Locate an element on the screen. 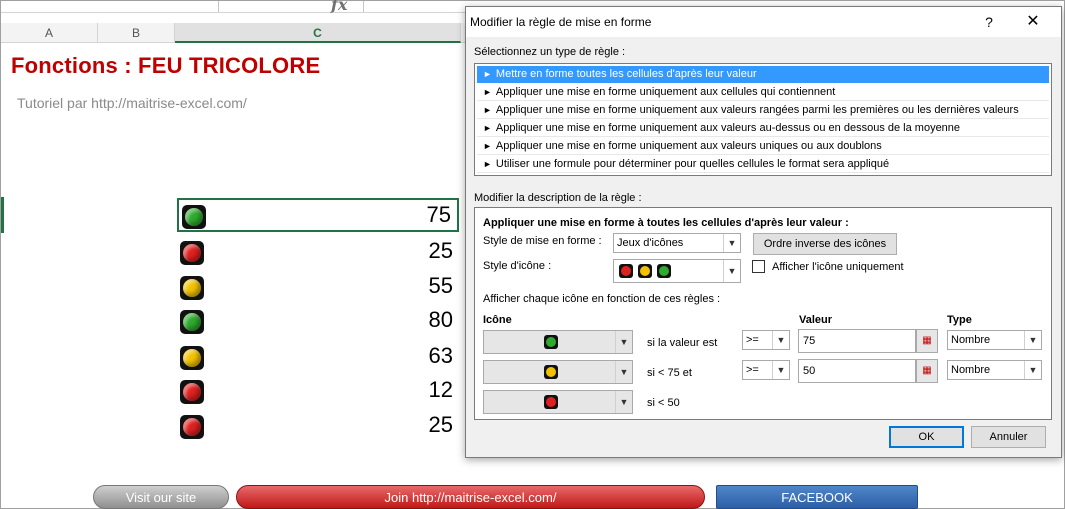 The image size is (1065, 509). data-row: 55 is located at coordinates (318, 288).